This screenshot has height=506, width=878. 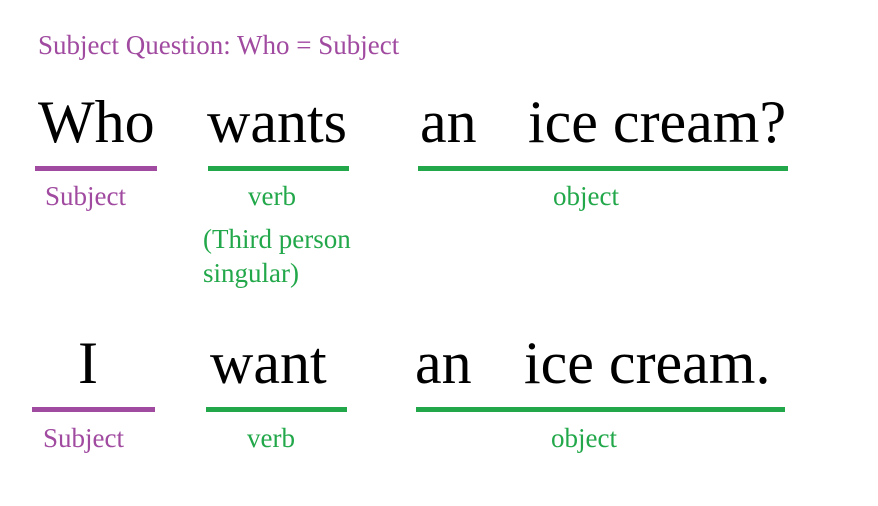 What do you see at coordinates (271, 438) in the screenshot?
I see `answer-verb-label: verb` at bounding box center [271, 438].